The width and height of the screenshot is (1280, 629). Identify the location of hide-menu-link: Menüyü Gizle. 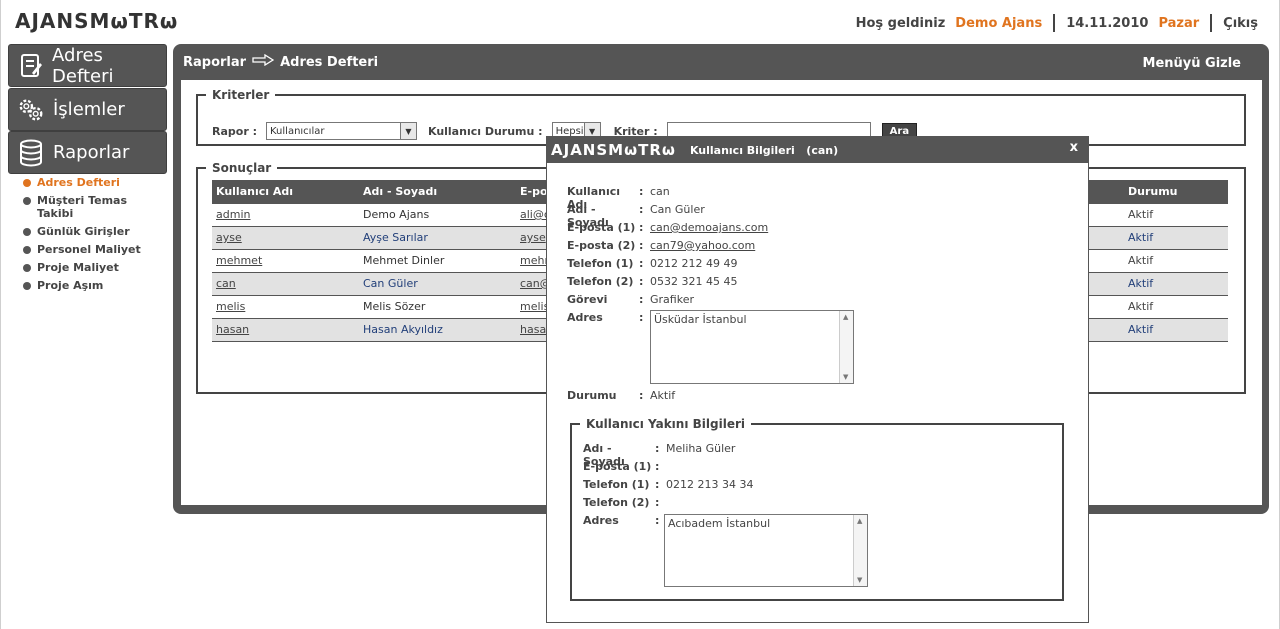
(1192, 63).